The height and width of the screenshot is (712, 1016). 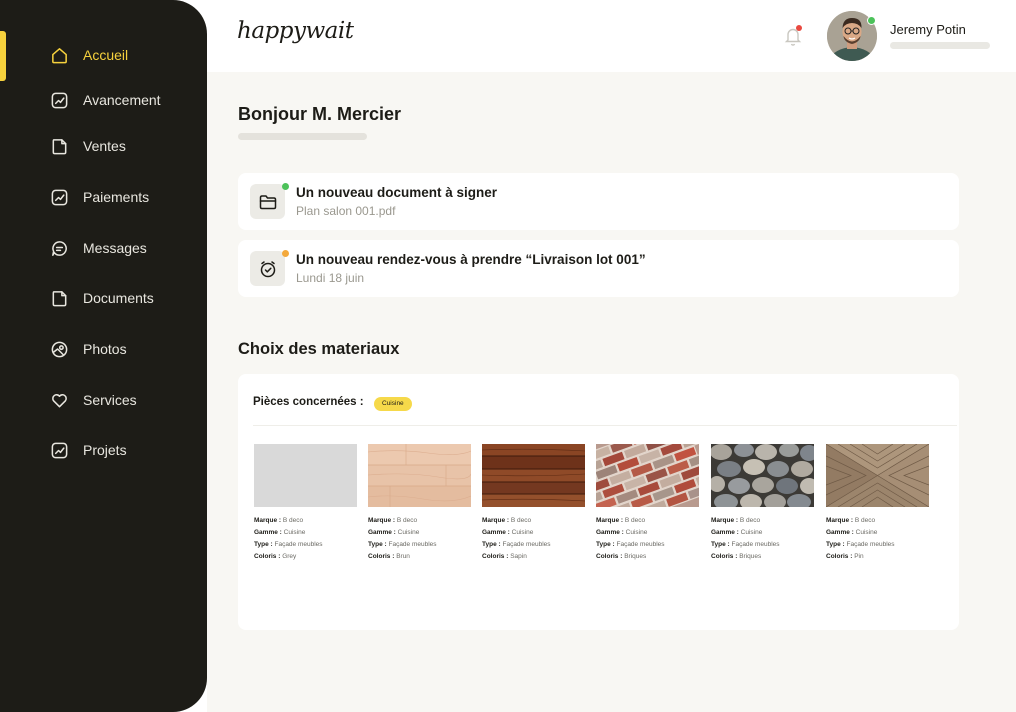 I want to click on page-title: Bonjour M. Mercier, so click(x=320, y=114).